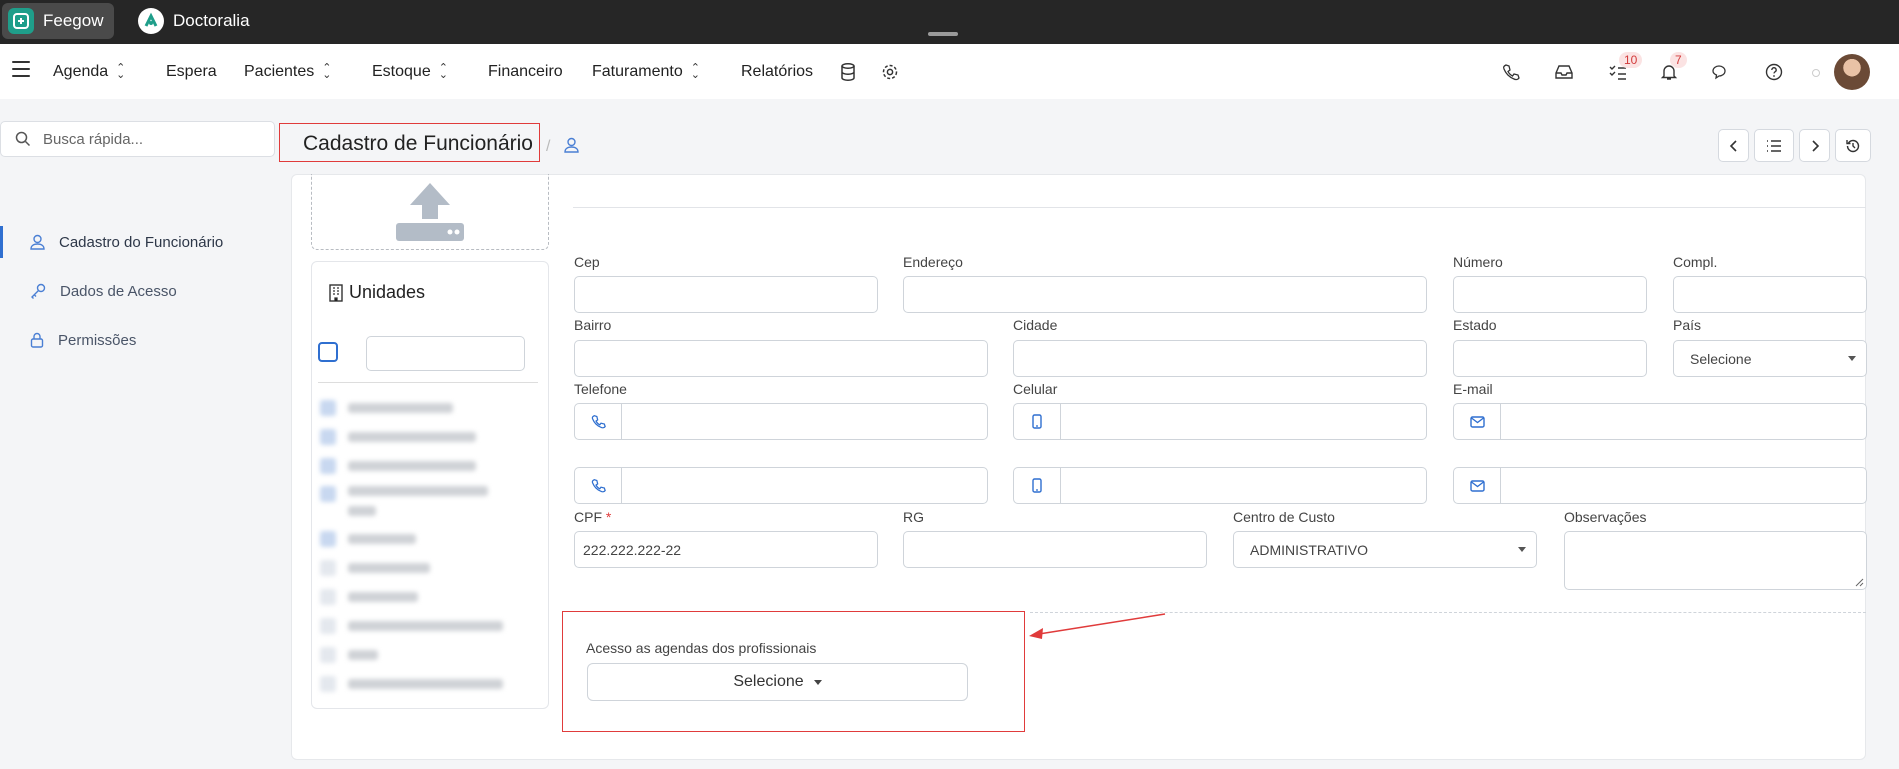 This screenshot has width=1899, height=769. Describe the element at coordinates (637, 71) in the screenshot. I see `nav-label: Faturamento` at that location.